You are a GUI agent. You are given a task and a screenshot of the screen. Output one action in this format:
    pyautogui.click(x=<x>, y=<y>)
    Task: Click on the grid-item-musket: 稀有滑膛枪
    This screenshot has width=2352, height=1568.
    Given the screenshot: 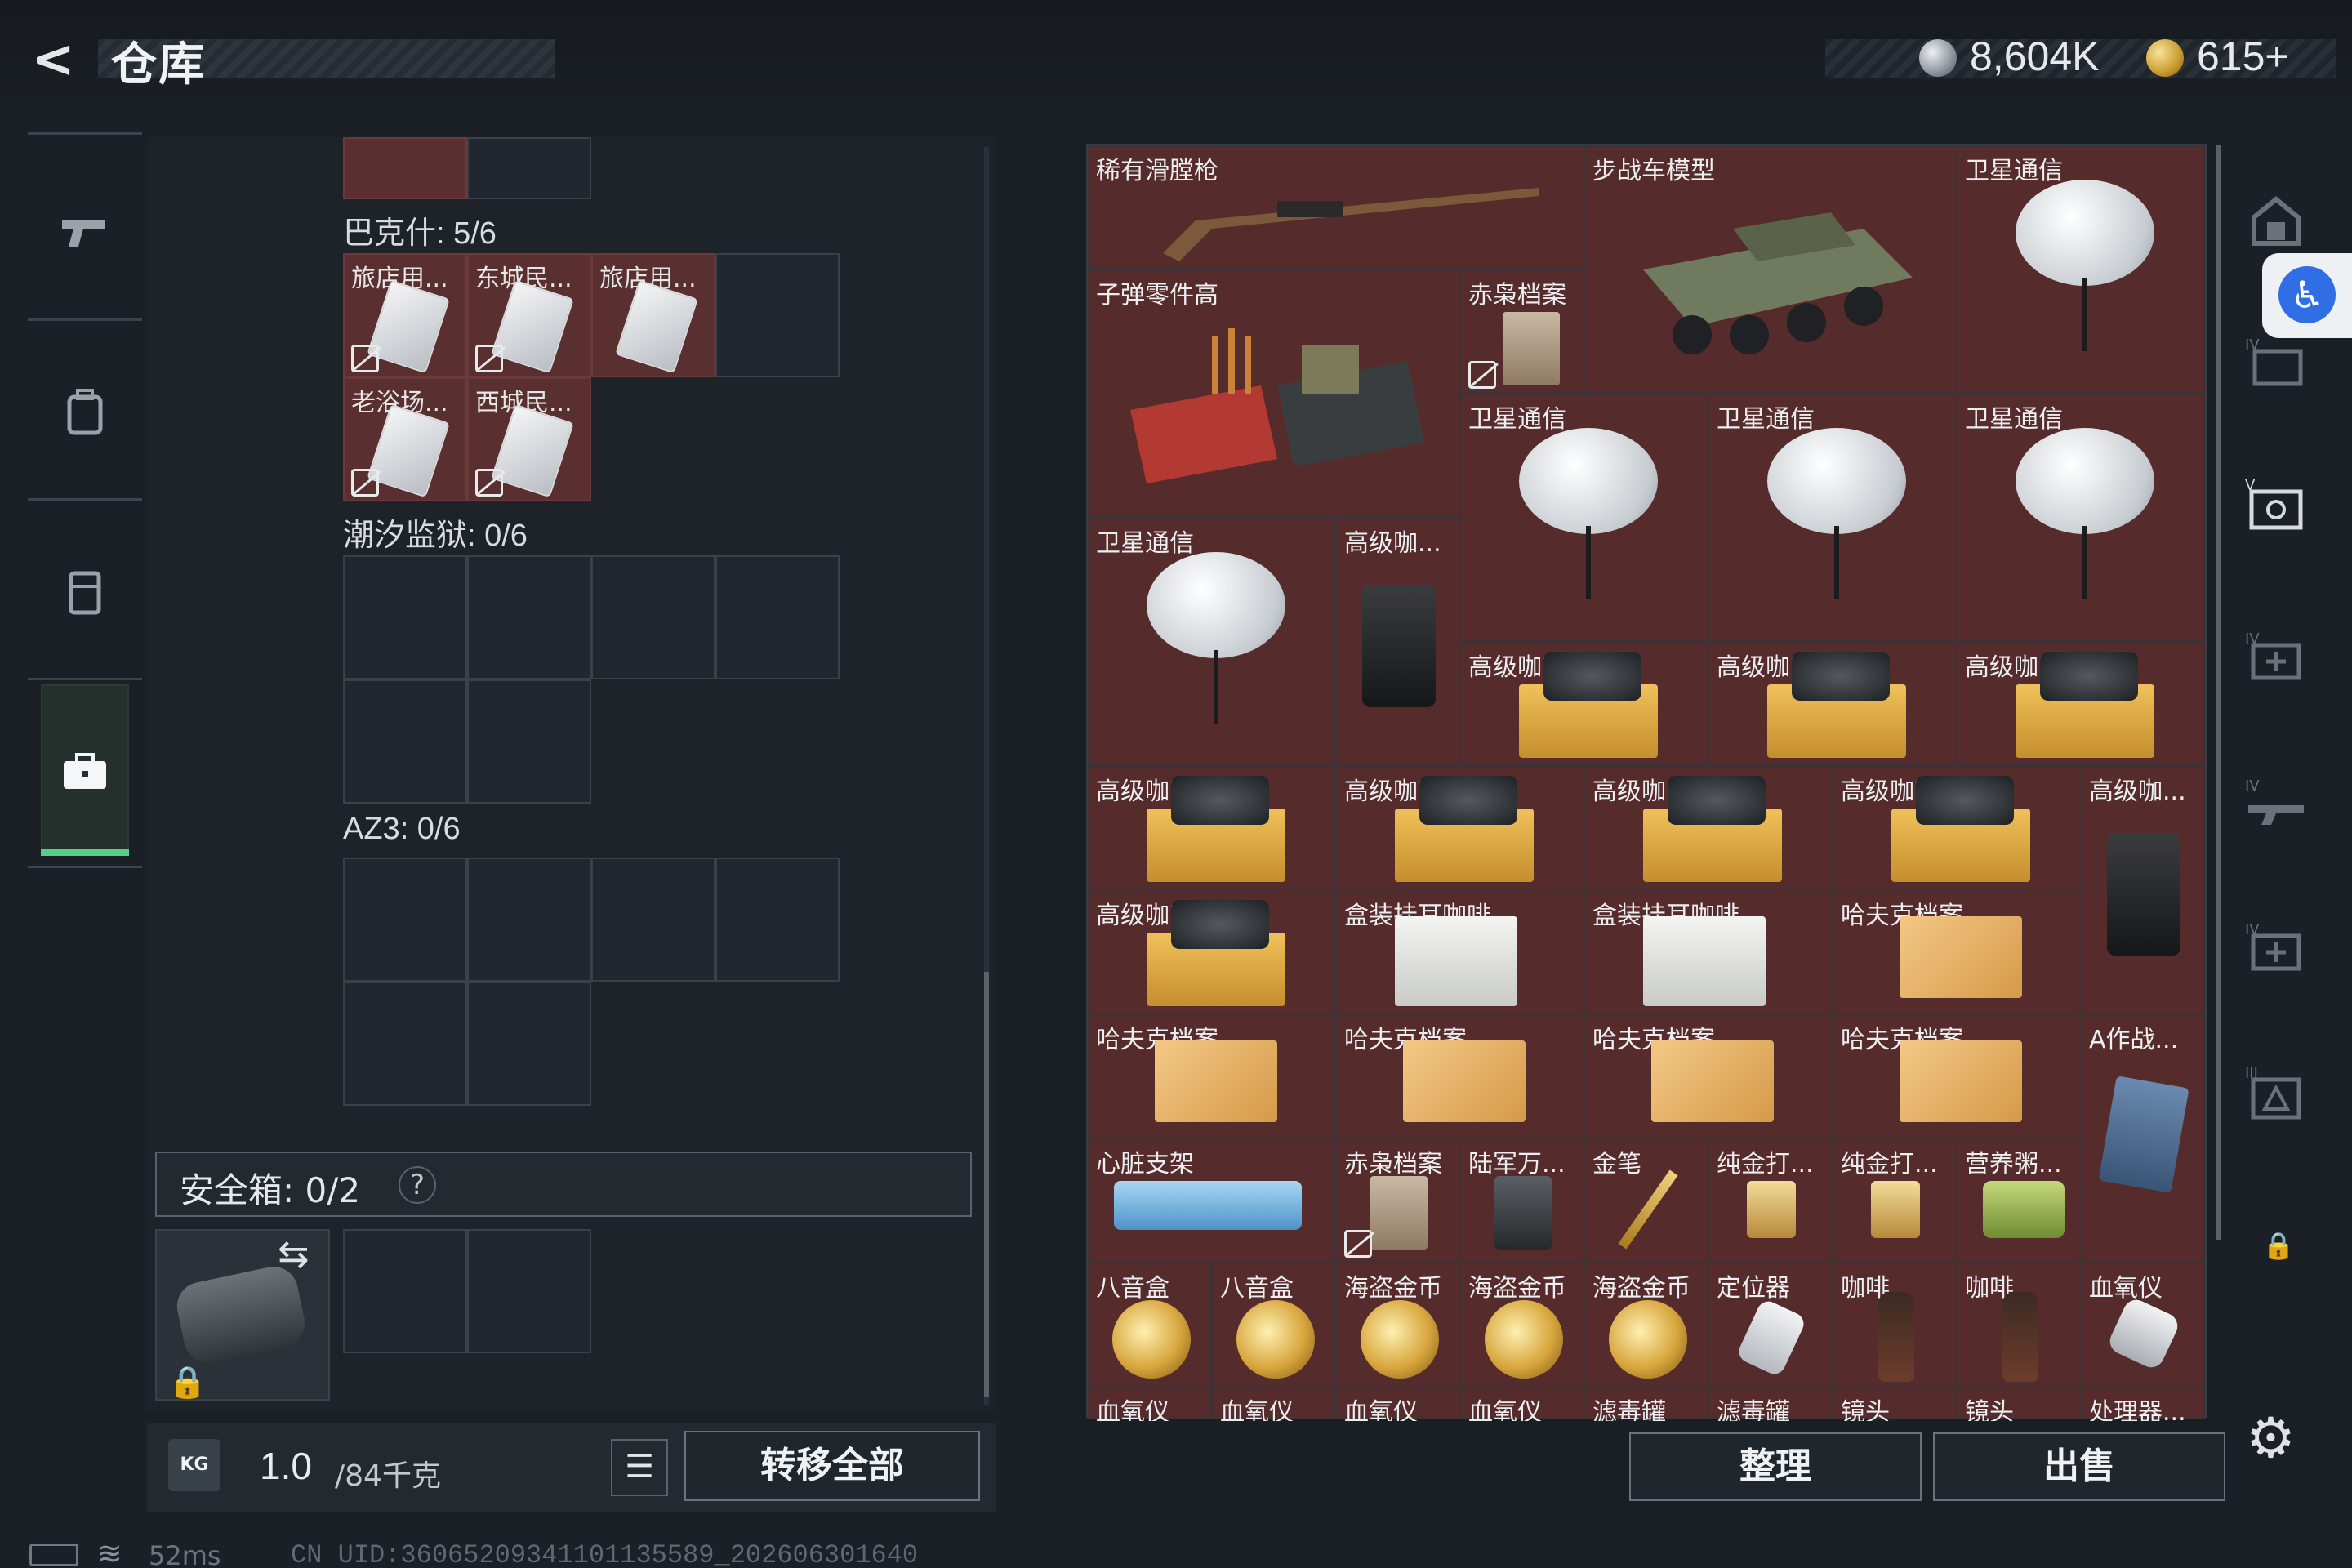 What is the action you would take?
    pyautogui.click(x=1336, y=207)
    